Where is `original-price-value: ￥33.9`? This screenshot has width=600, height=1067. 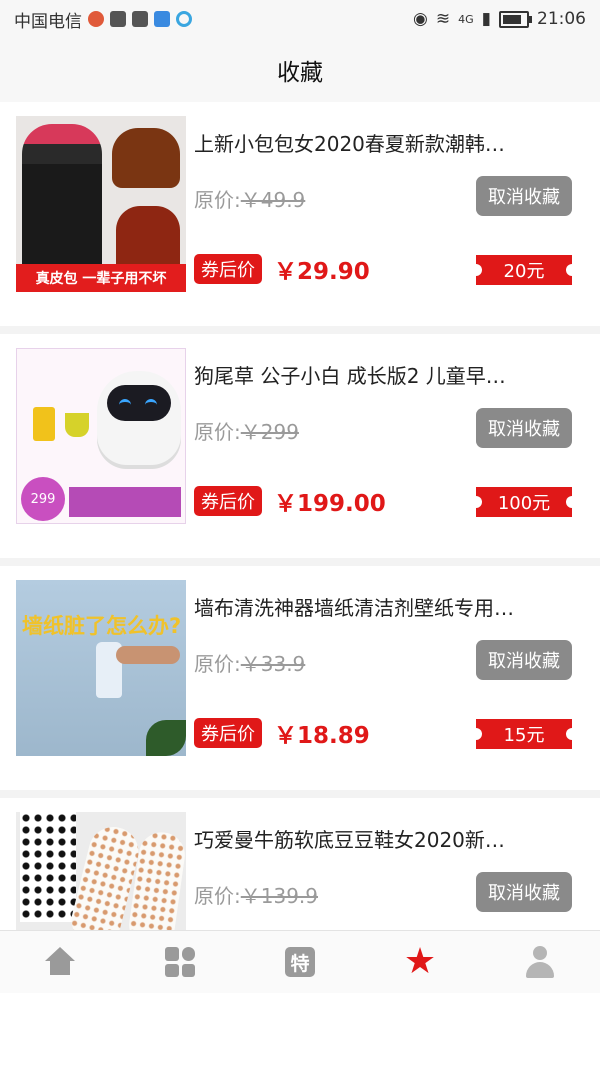 original-price-value: ￥33.9 is located at coordinates (273, 664).